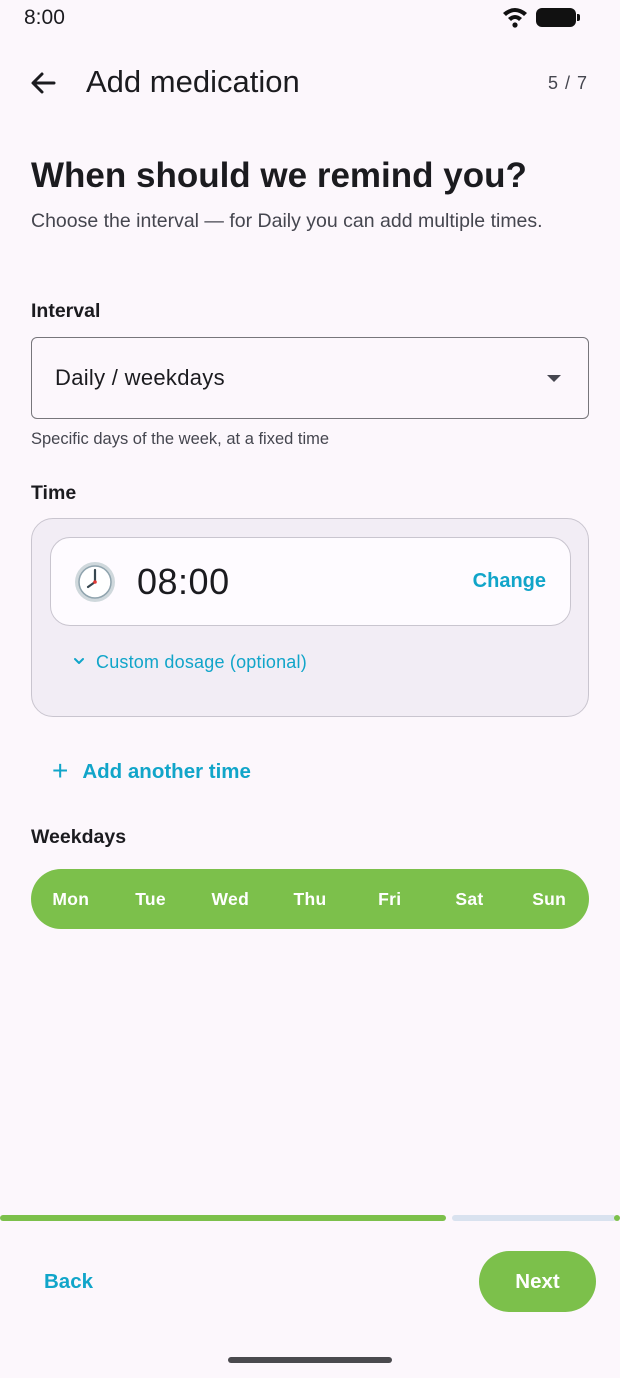 This screenshot has height=1378, width=620. Describe the element at coordinates (66, 311) in the screenshot. I see `interval-label: Interval` at that location.